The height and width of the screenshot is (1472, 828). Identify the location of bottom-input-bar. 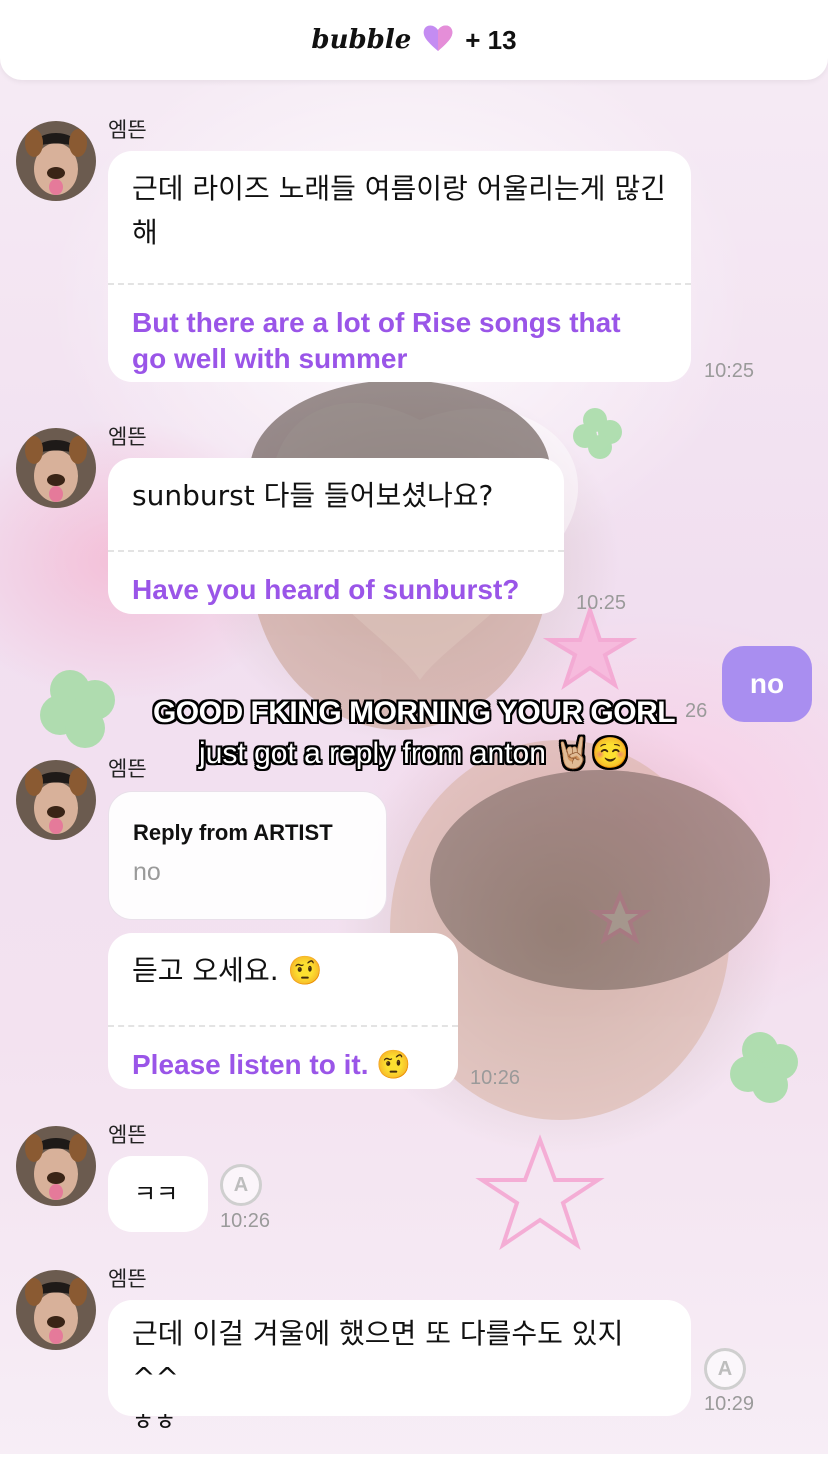
(414, 1463).